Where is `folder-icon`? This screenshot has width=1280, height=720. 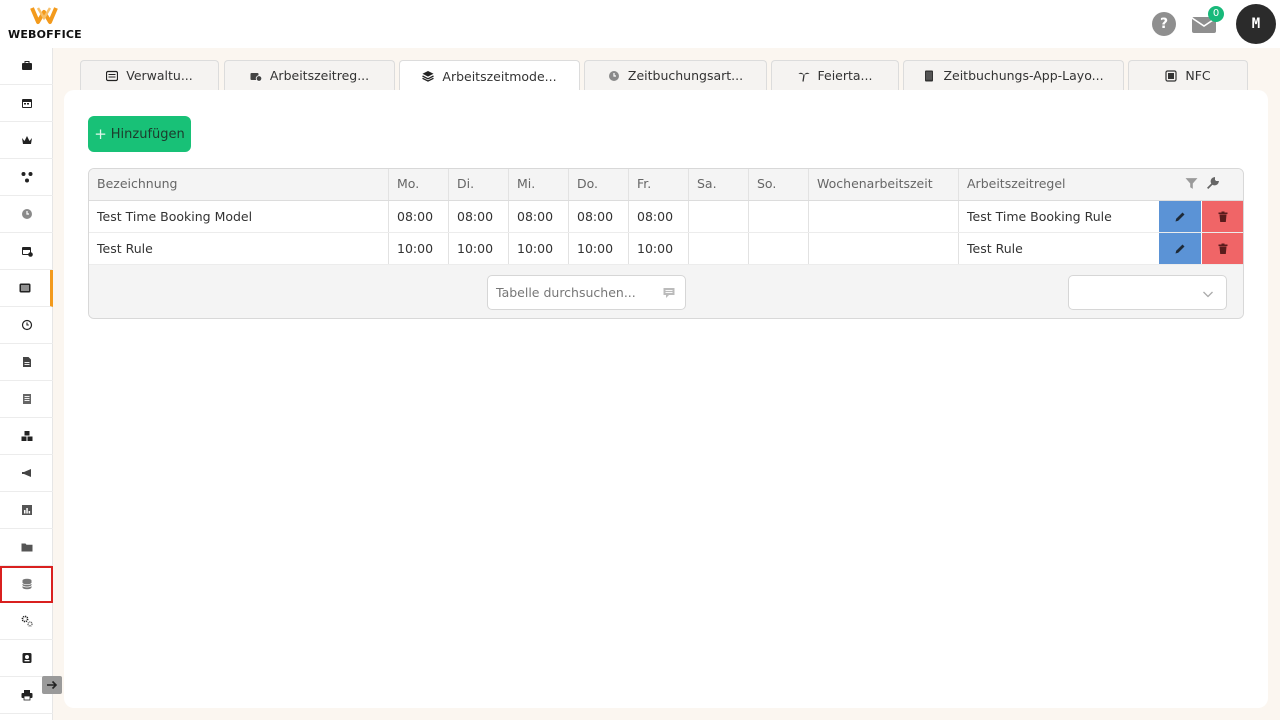 folder-icon is located at coordinates (26, 547).